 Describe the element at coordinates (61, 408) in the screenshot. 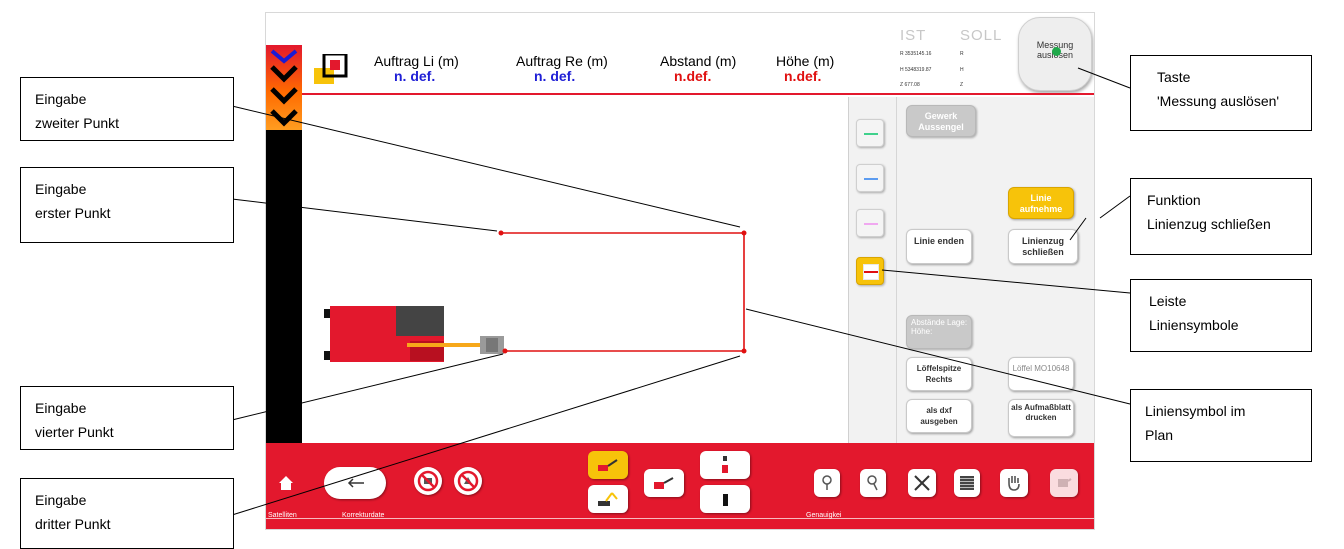

I see `callout-vierter-line1: Eingabe` at that location.